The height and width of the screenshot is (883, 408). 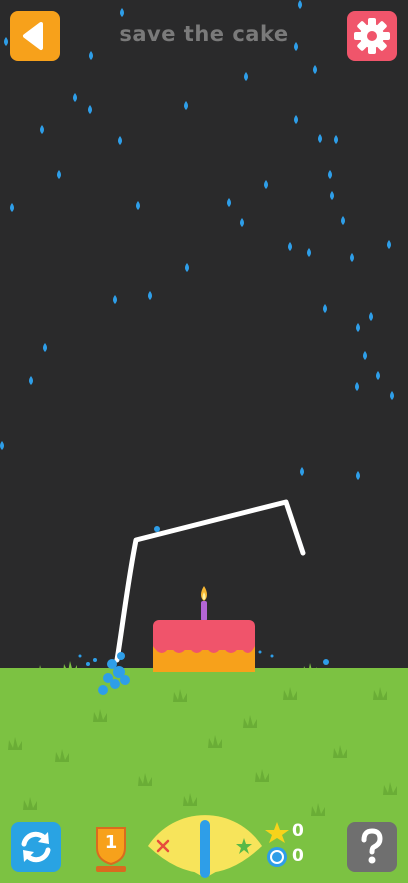 I want to click on help-button, so click(x=372, y=847).